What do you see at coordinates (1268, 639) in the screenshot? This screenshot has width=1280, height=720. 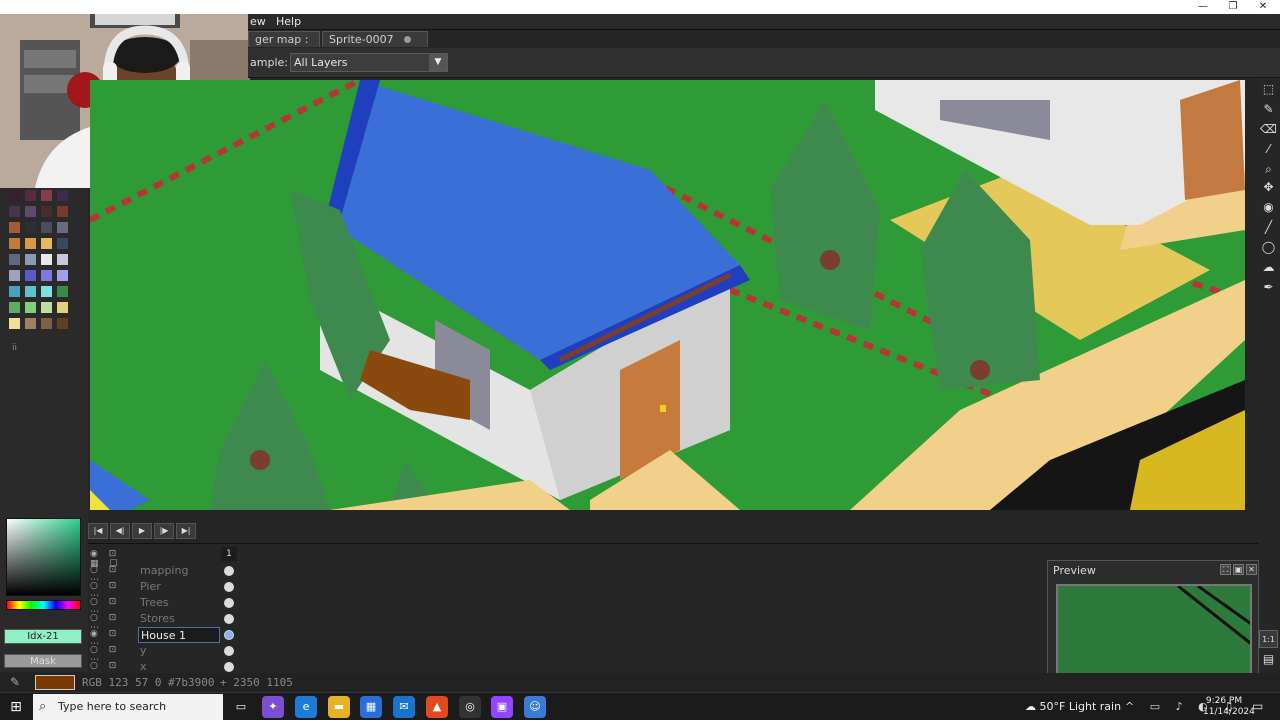 I see `zoom-reset-button: 1:1` at bounding box center [1268, 639].